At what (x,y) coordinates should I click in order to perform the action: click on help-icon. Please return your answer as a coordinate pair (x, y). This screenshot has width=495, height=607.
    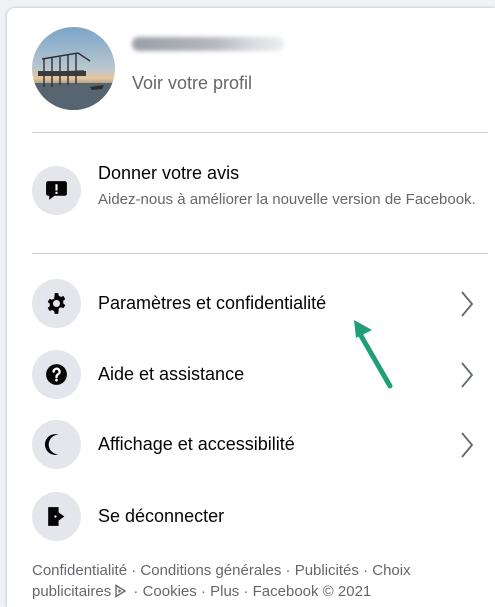
    Looking at the image, I should click on (56, 374).